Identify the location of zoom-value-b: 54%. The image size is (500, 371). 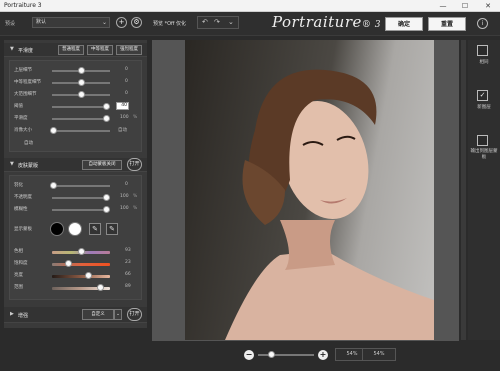
(379, 354).